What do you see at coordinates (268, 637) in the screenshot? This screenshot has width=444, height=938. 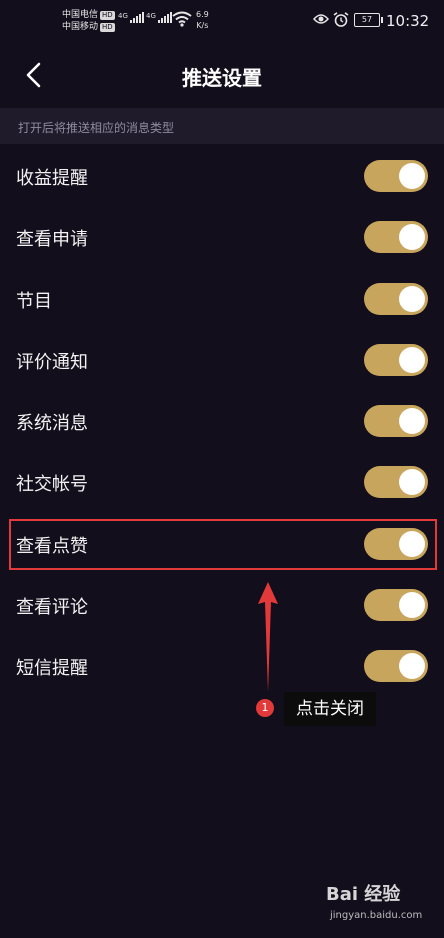 I see `annotation-arrow-icon` at bounding box center [268, 637].